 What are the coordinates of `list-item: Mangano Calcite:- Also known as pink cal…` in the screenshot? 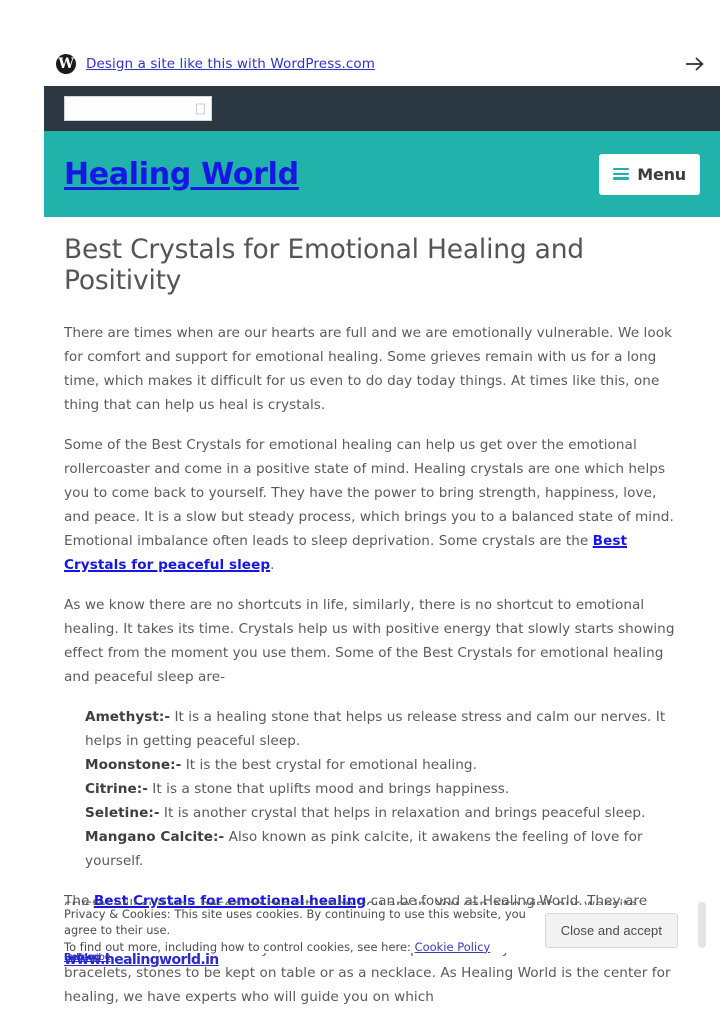 It's located at (371, 849).